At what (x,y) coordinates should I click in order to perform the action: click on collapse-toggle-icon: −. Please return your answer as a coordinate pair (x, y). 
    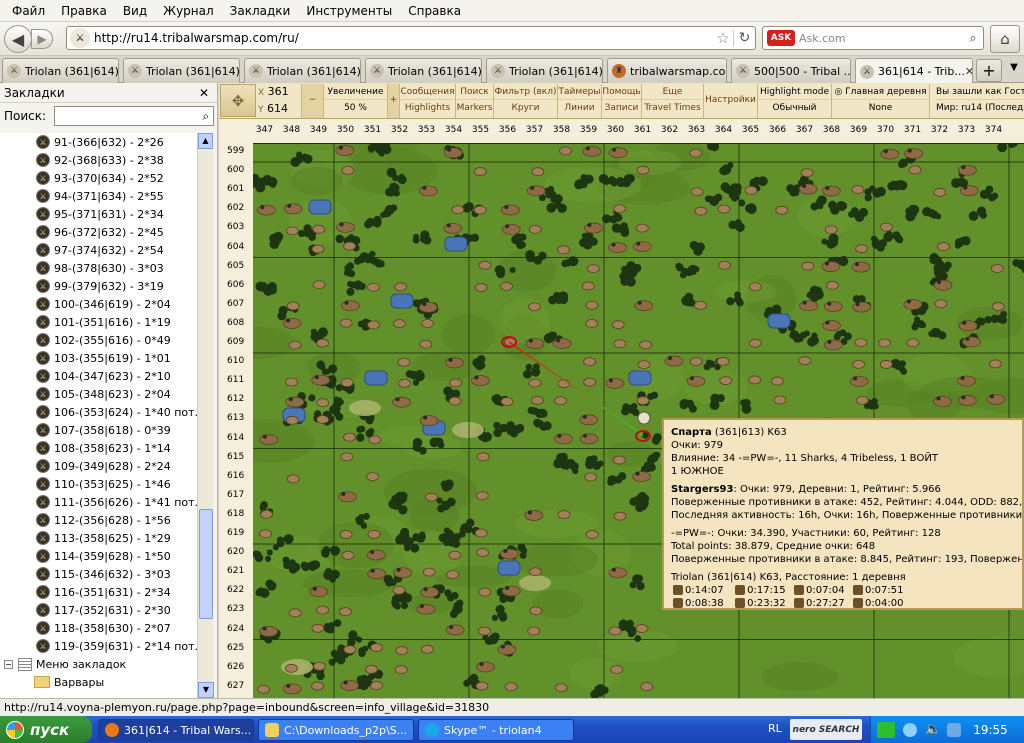
    Looking at the image, I should click on (8, 664).